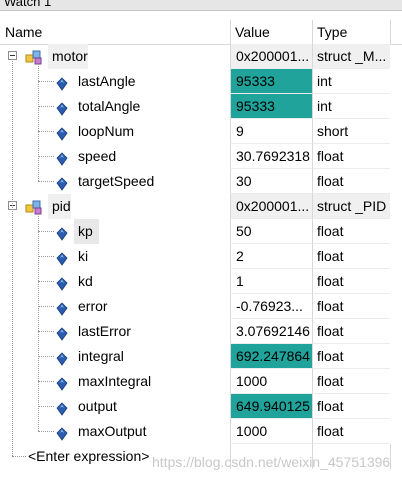  What do you see at coordinates (101, 356) in the screenshot?
I see `variable-name: integral` at bounding box center [101, 356].